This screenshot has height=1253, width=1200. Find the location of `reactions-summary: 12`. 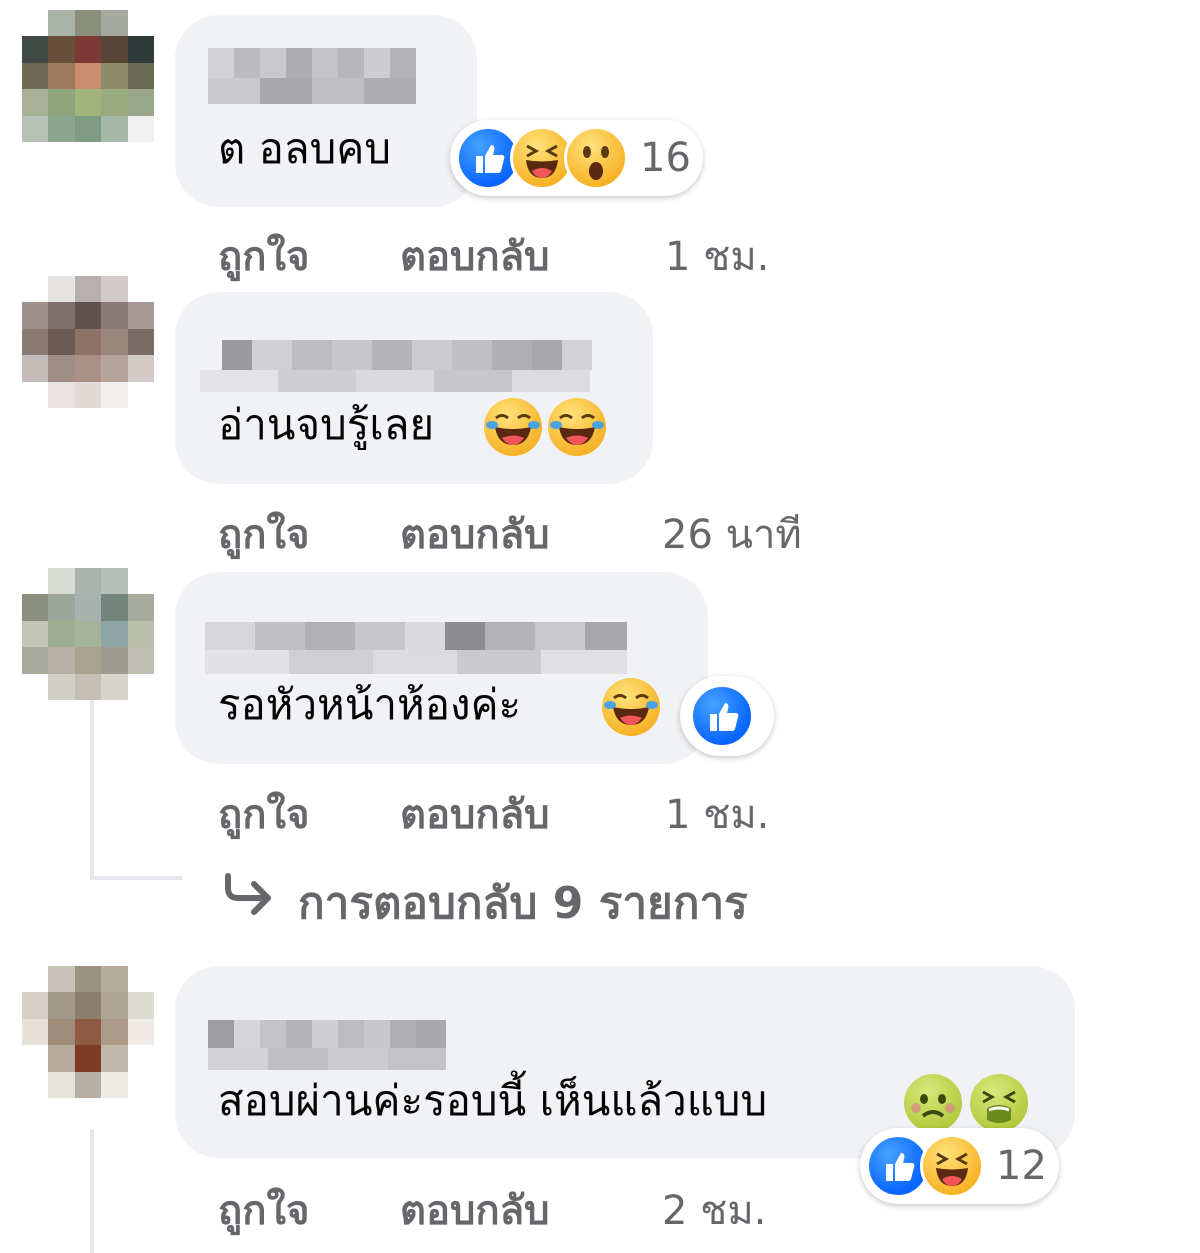

reactions-summary: 12 is located at coordinates (959, 1166).